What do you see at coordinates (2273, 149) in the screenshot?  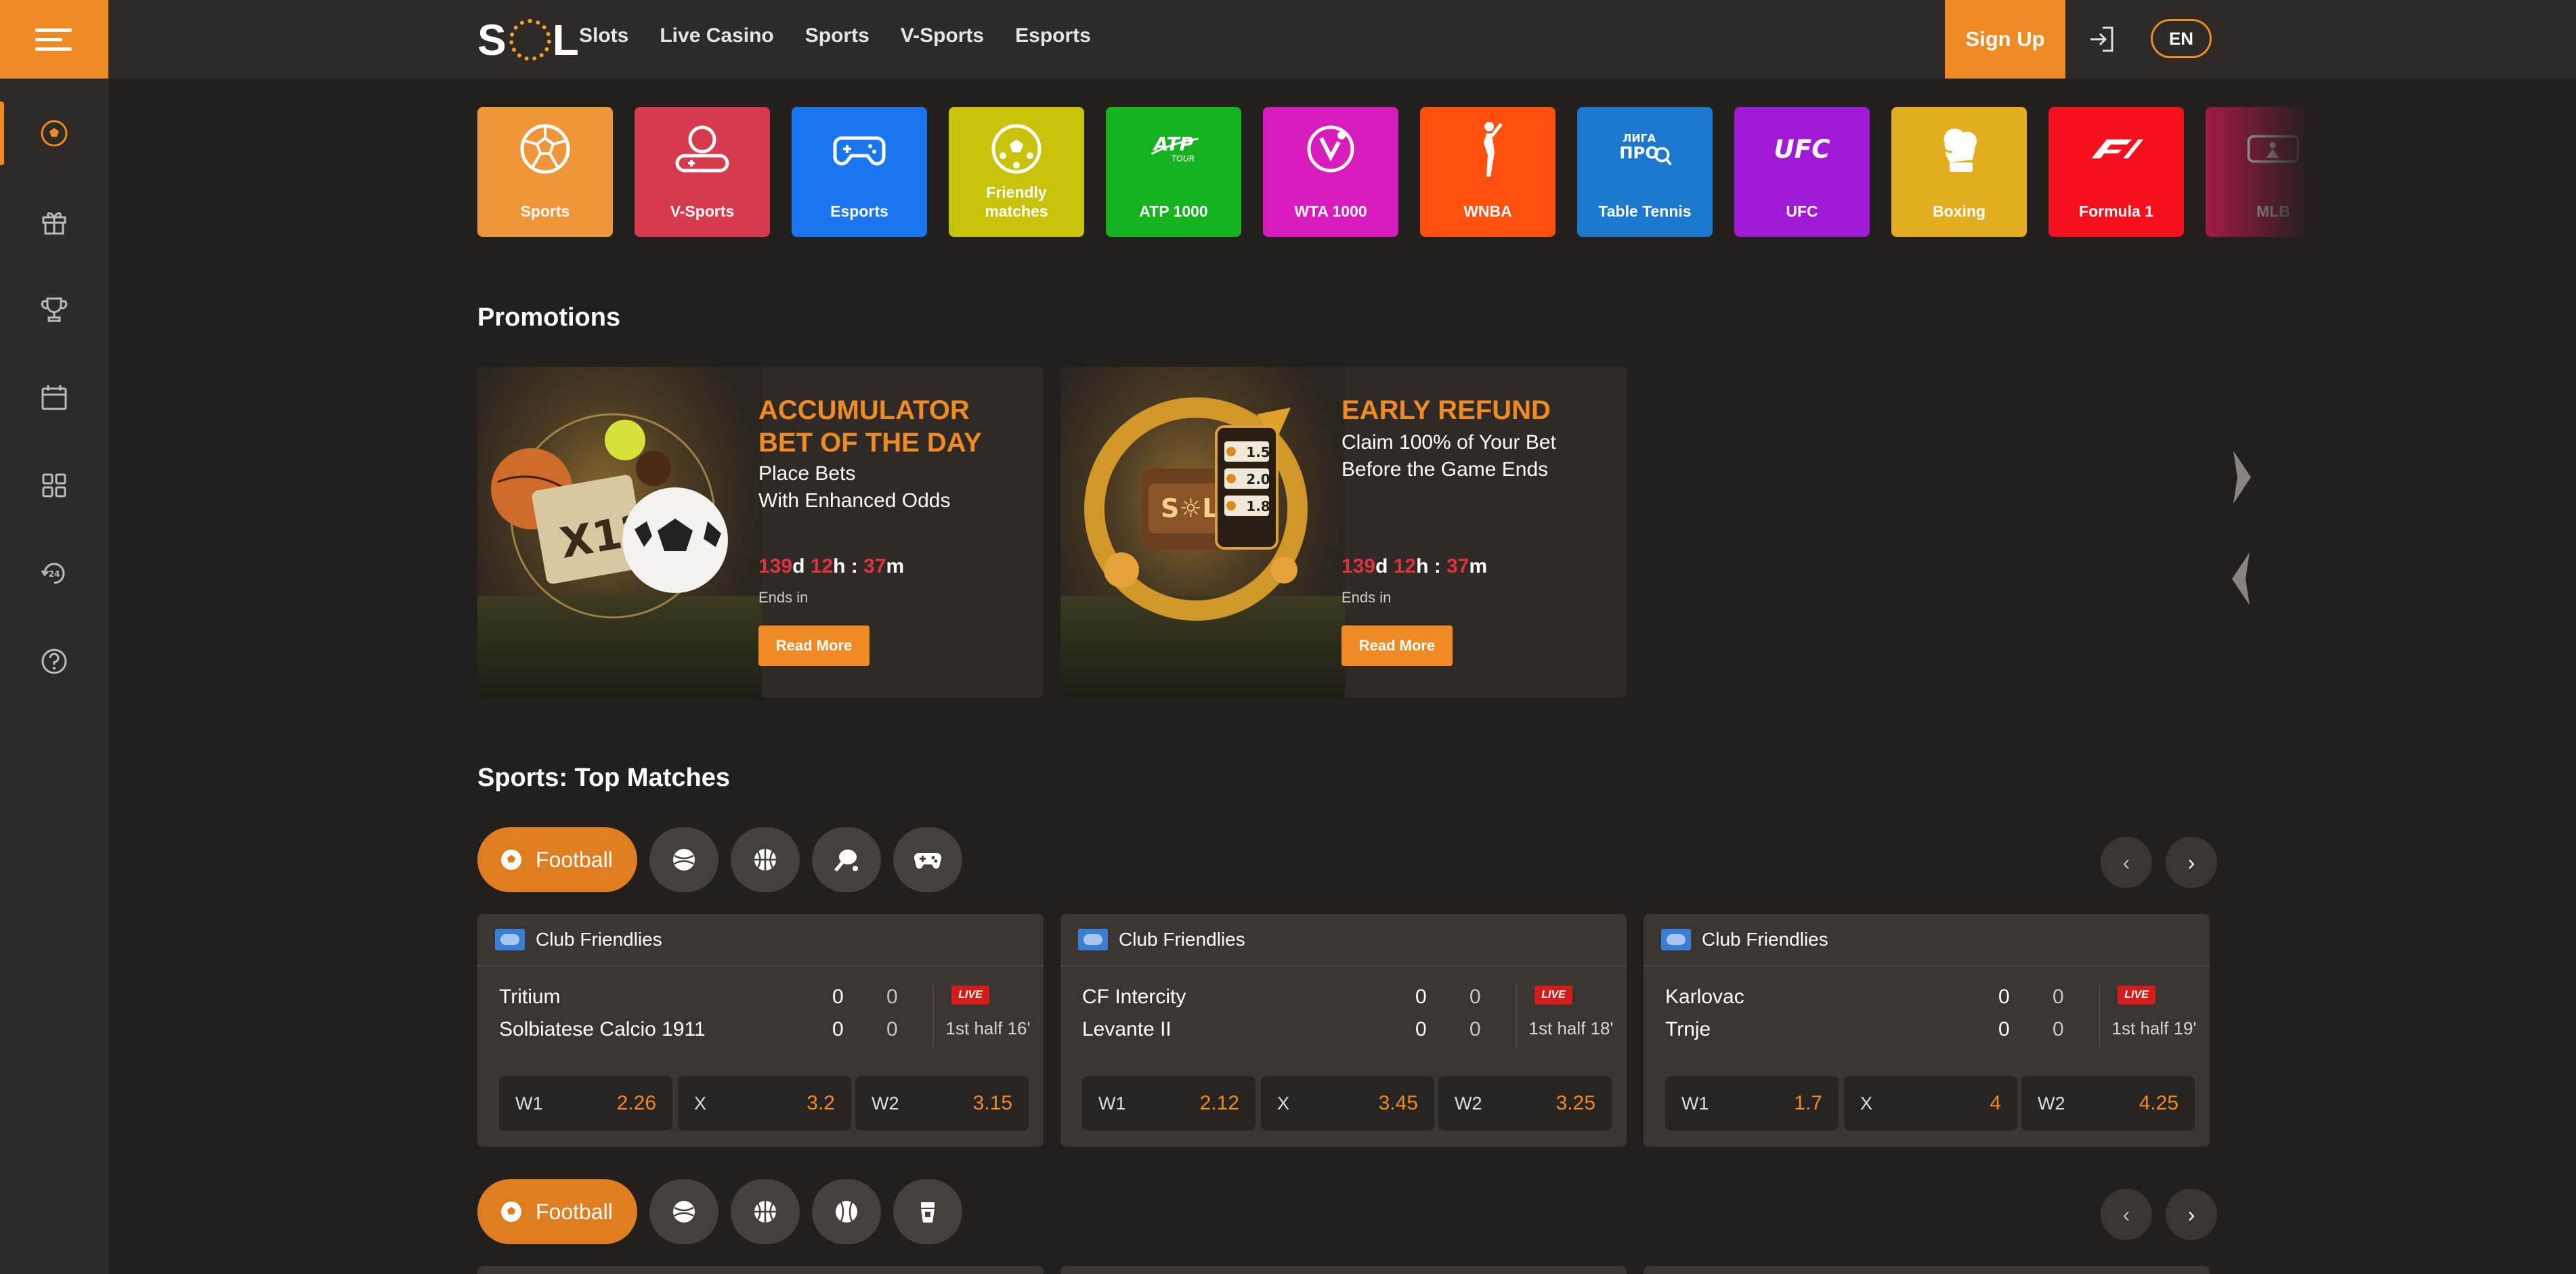 I see `mlb-icon` at bounding box center [2273, 149].